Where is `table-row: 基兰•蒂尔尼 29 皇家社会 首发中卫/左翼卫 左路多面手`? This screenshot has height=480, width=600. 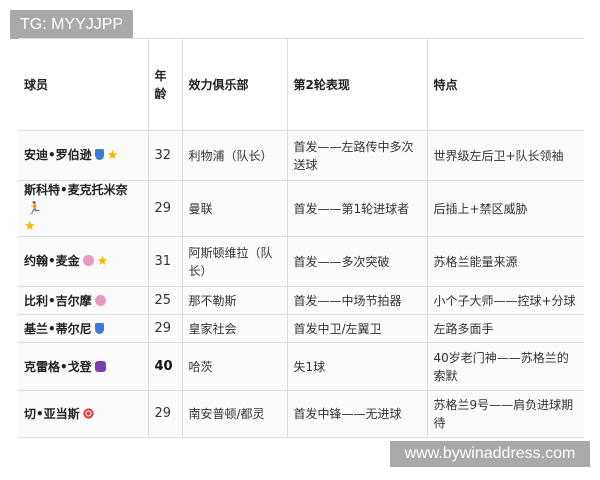 table-row: 基兰•蒂尔尼 29 皇家社会 首发中卫/左翼卫 左路多面手 is located at coordinates (301, 328).